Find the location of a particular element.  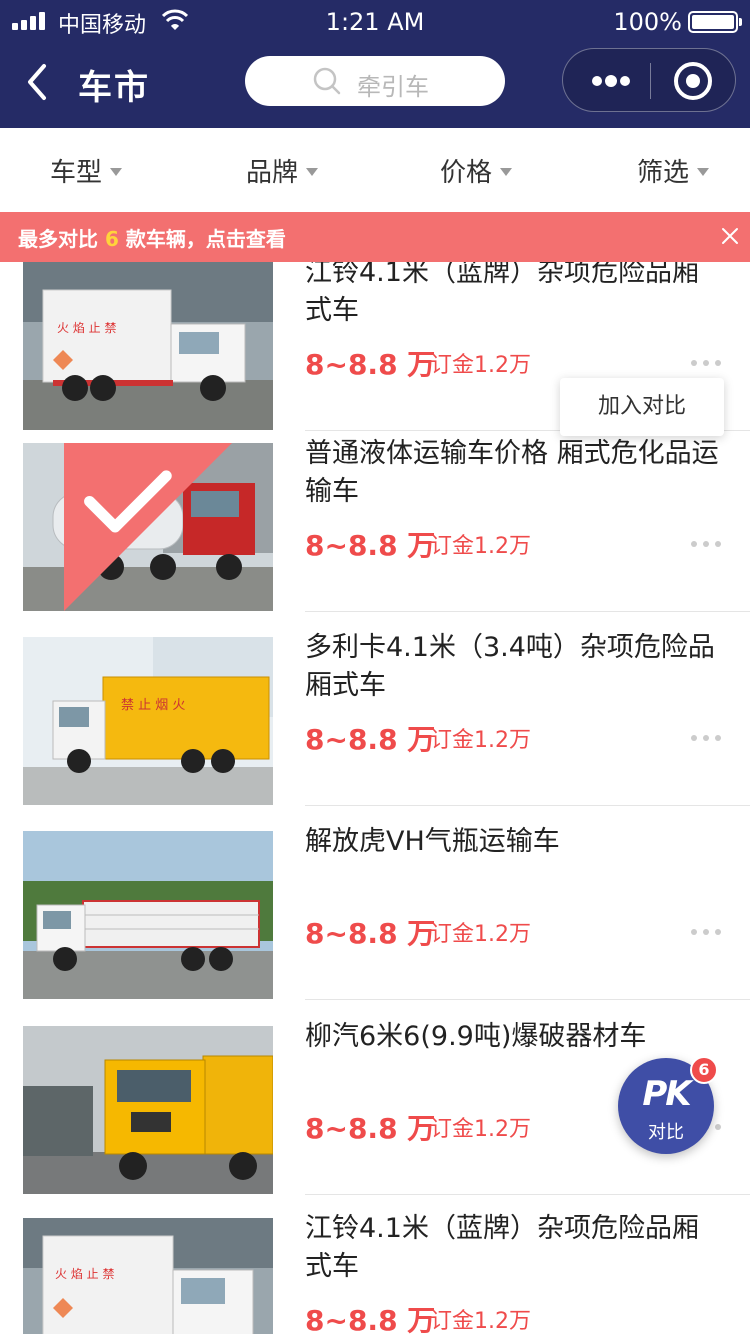

list-item: 普通液体运输车价格 厢式危化品运输车 8~8.8 万 订金1.2万 is located at coordinates (375, 514).